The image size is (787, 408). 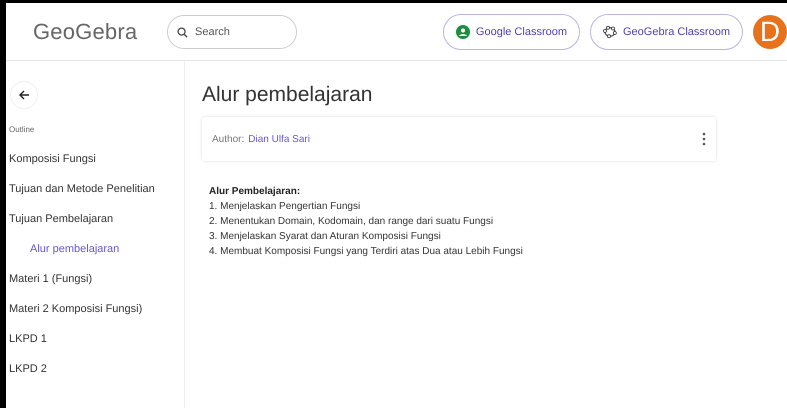 I want to click on outline-item: Tujuan Pembelajaran, so click(x=95, y=219).